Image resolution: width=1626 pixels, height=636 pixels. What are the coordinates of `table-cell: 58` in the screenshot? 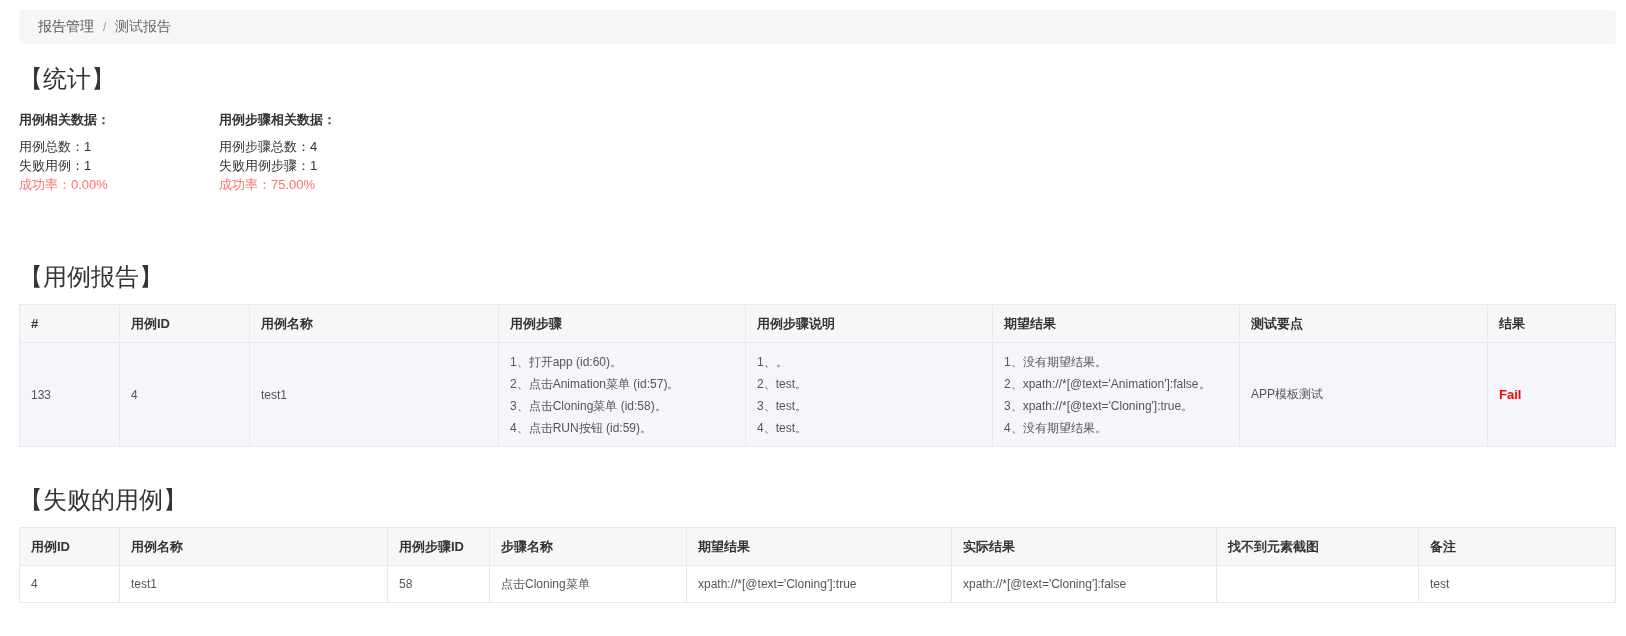 It's located at (438, 584).